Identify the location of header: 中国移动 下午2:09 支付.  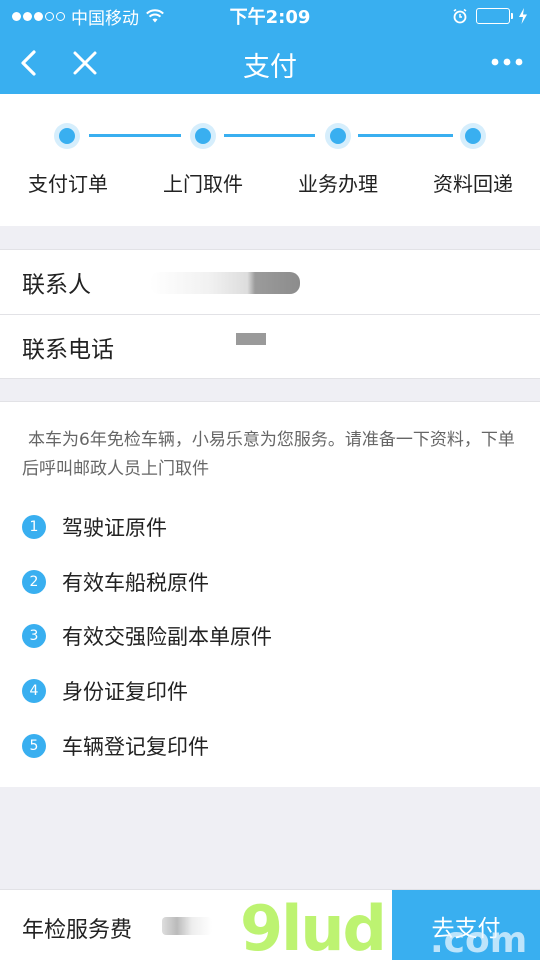
(270, 47).